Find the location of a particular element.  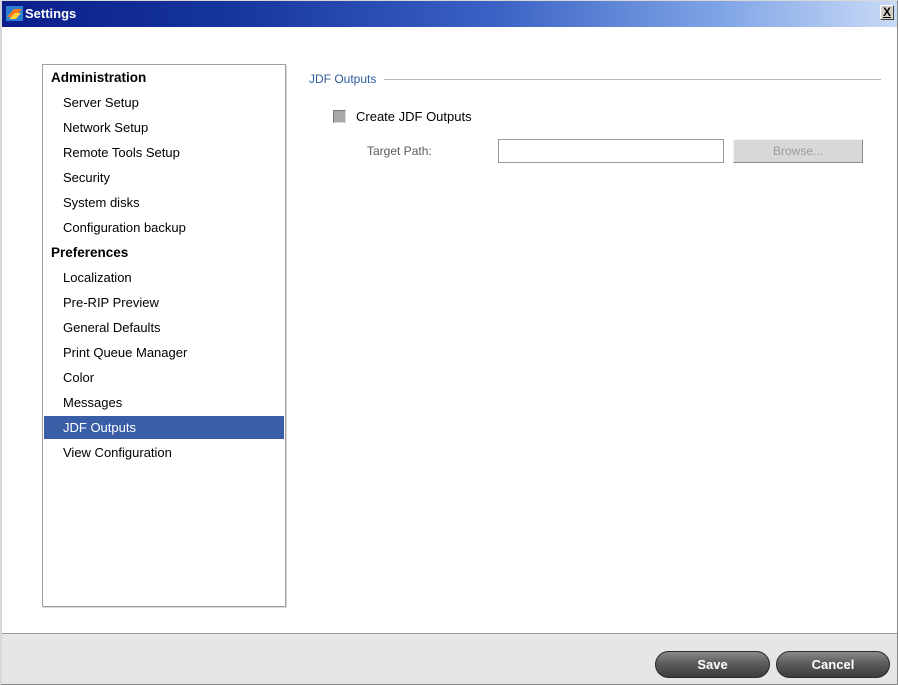

nav-item-security: Security is located at coordinates (164, 177).